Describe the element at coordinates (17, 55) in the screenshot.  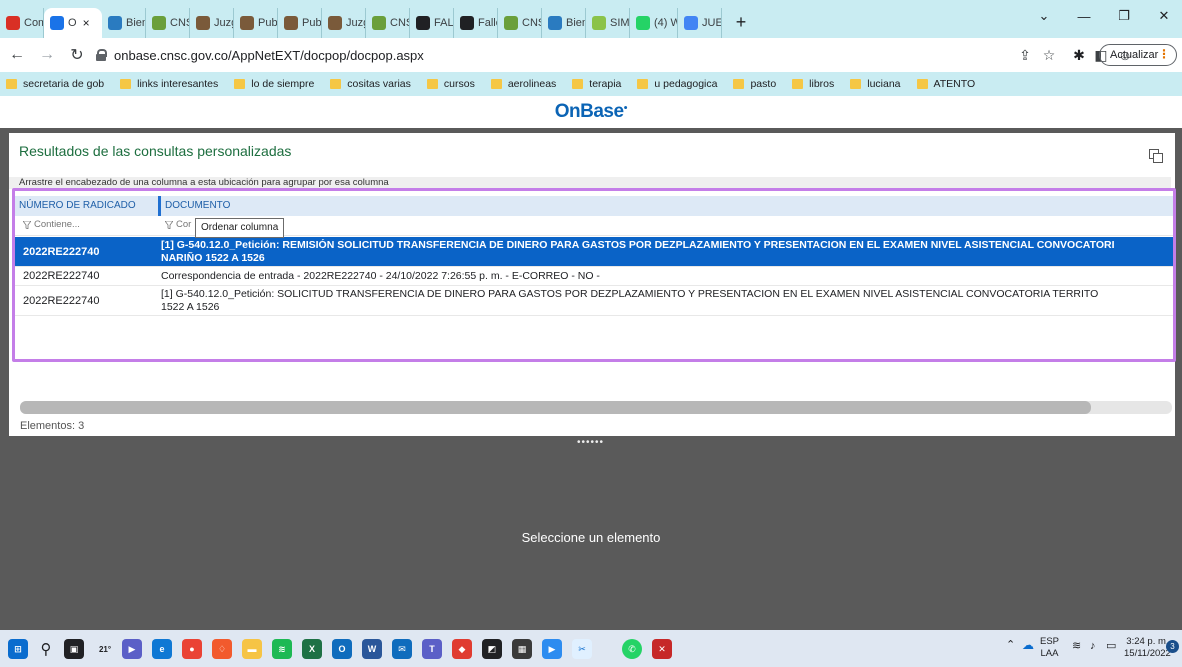
I see `back-arrow-icon: ←` at that location.